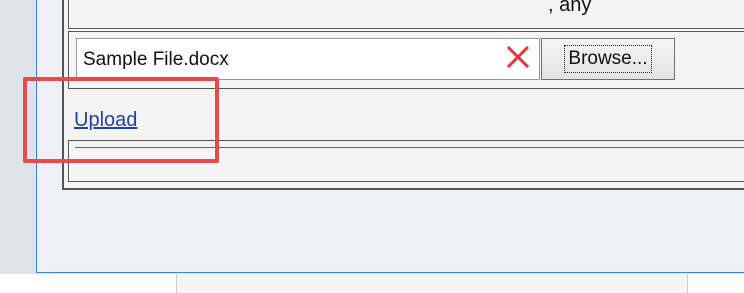  What do you see at coordinates (288, 60) in the screenshot?
I see `file-name-input` at bounding box center [288, 60].